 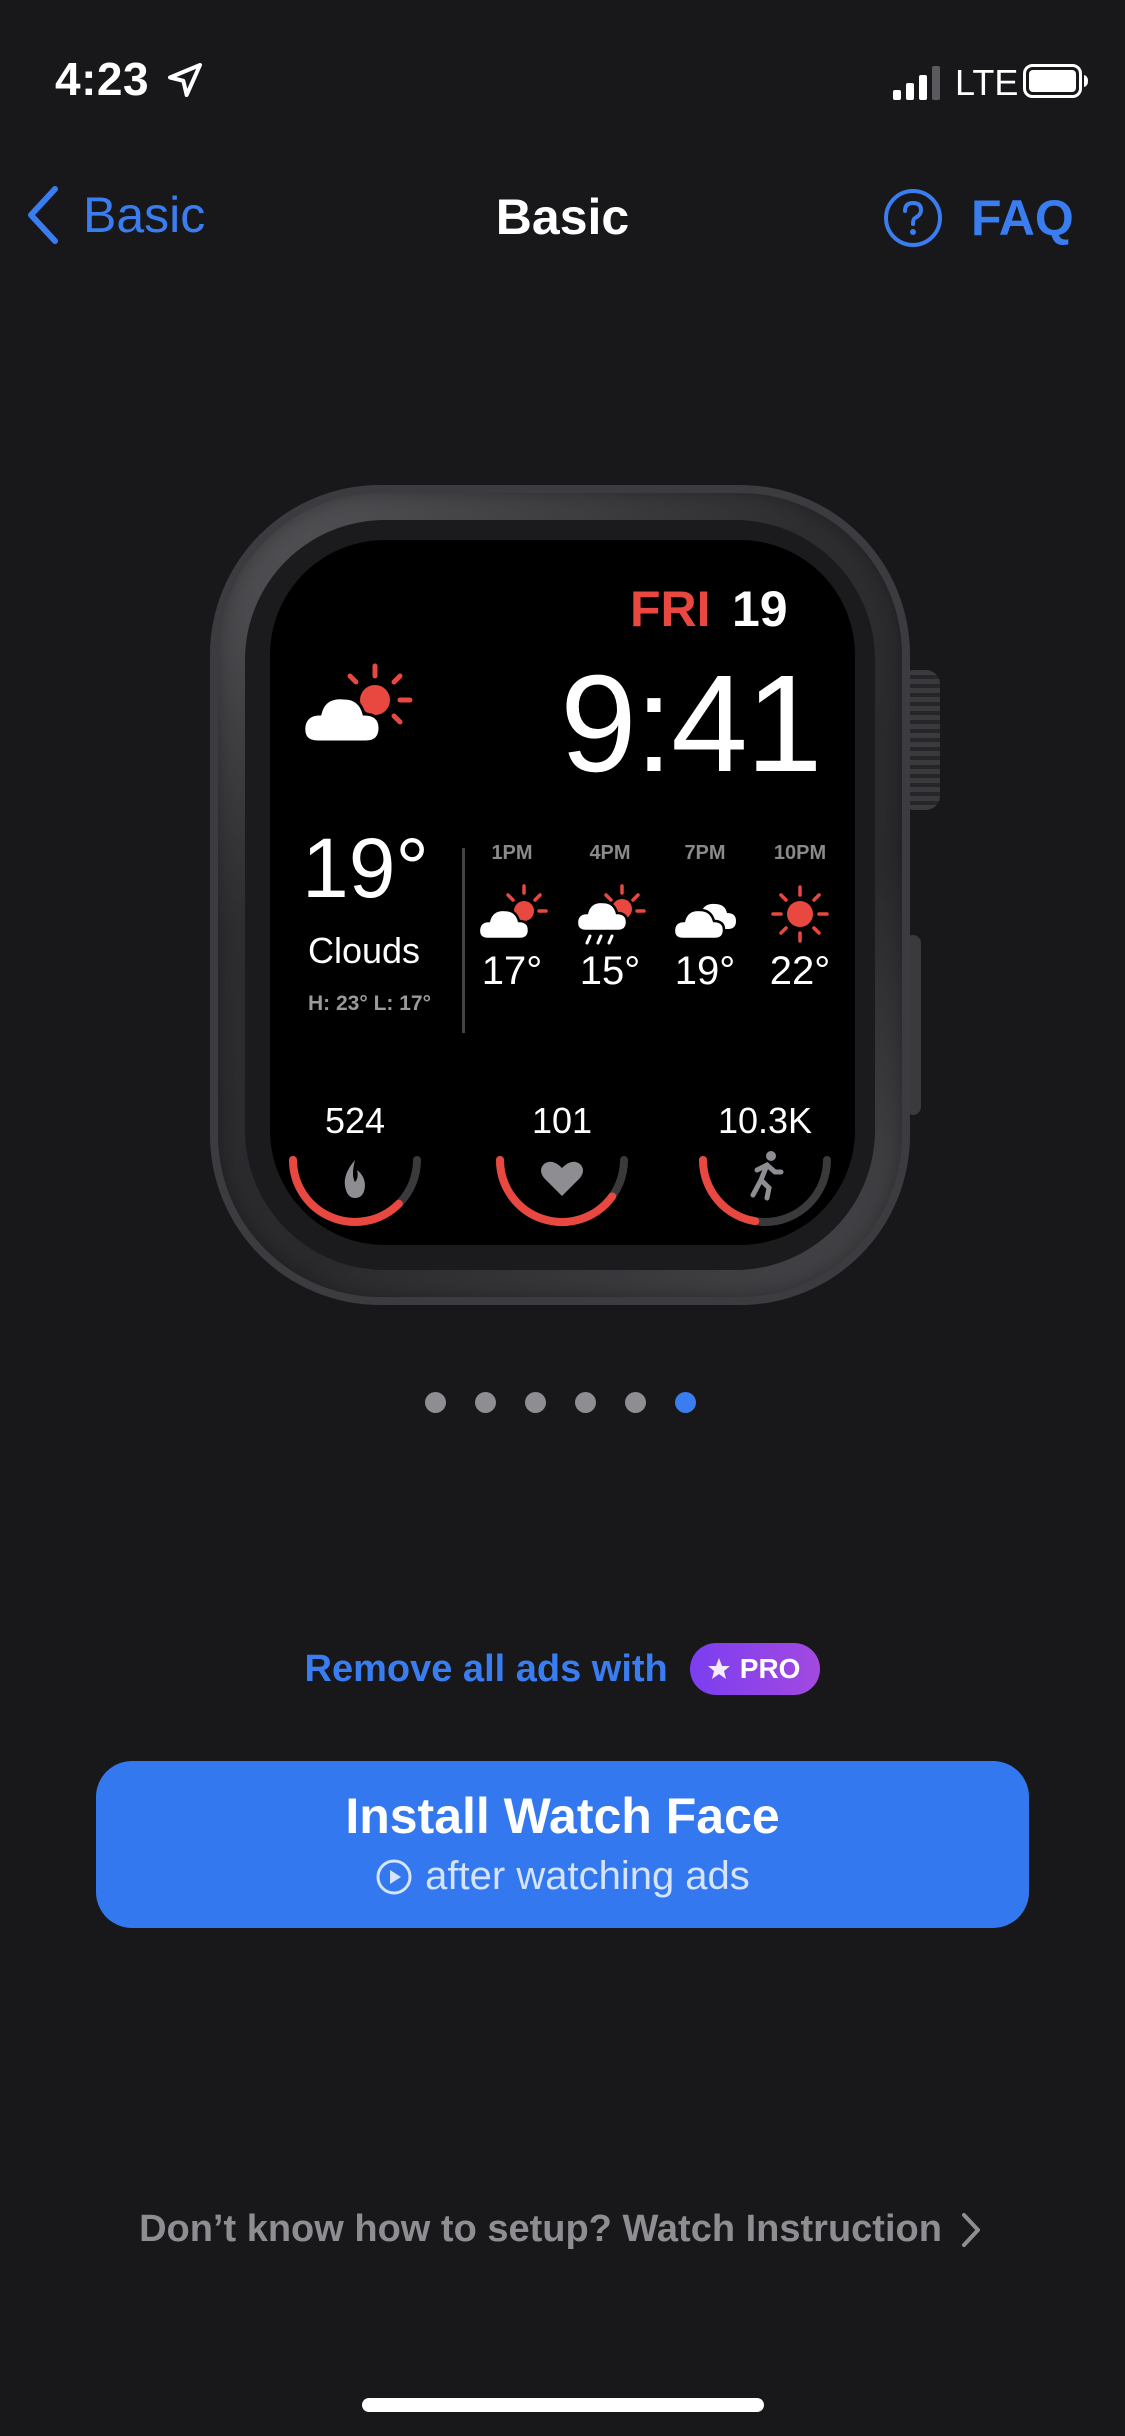 I want to click on forecast-temperature: 17°, so click(x=512, y=971).